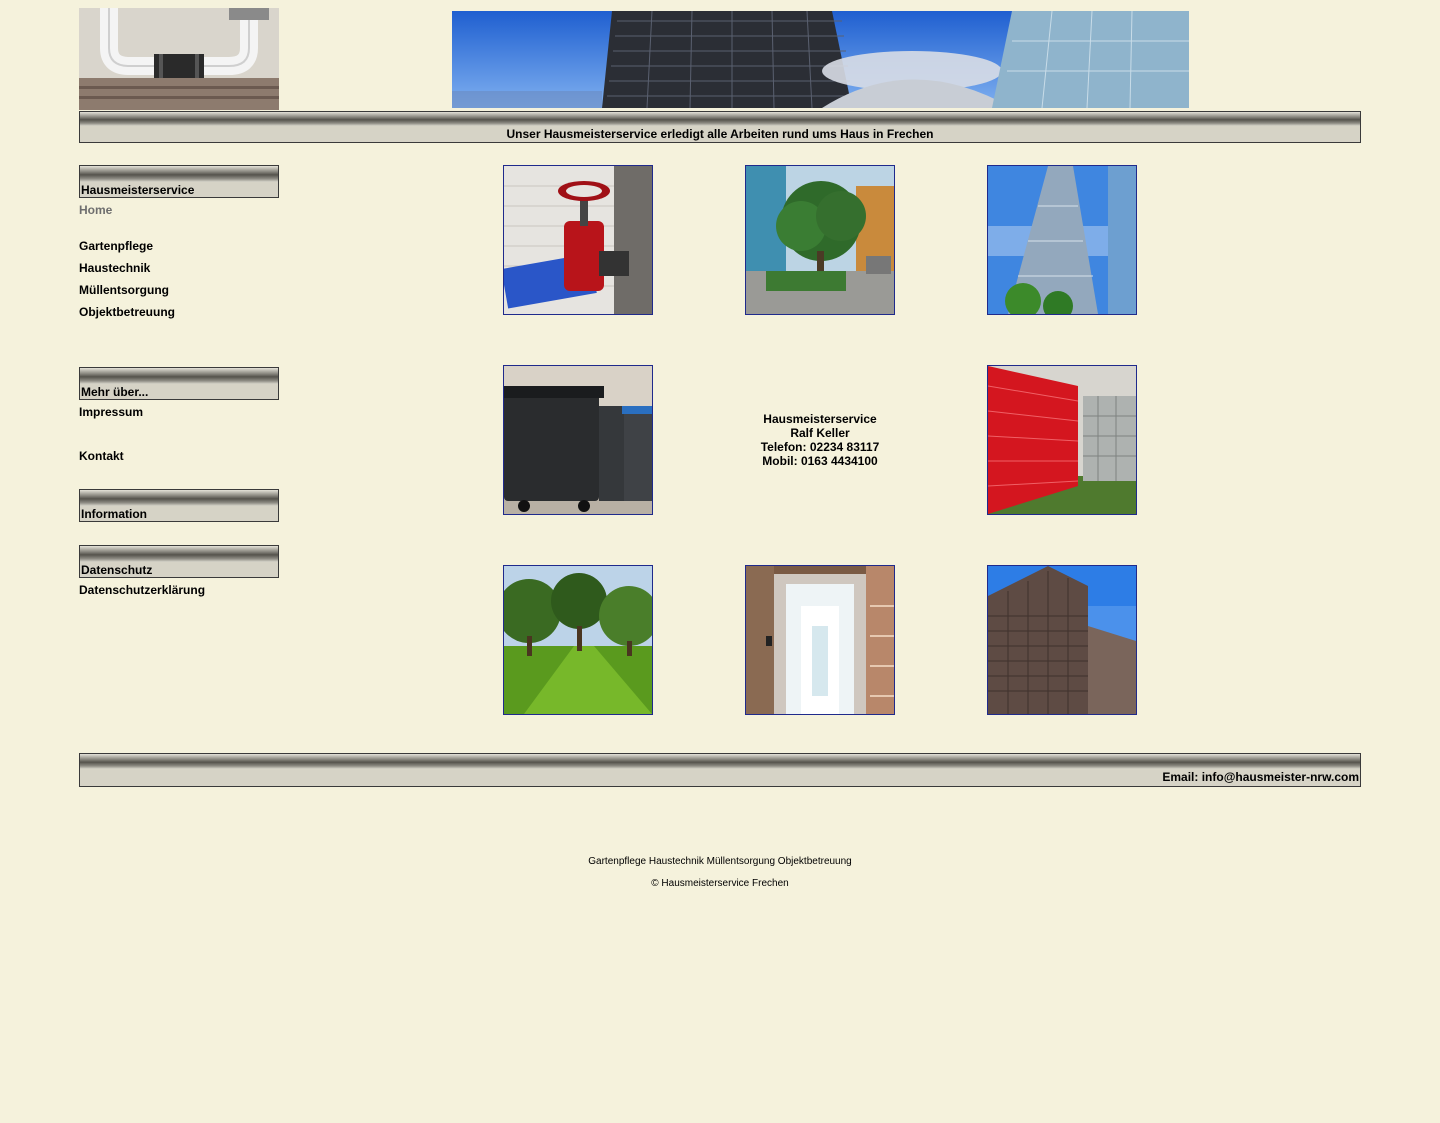 Image resolution: width=1440 pixels, height=1123 pixels. What do you see at coordinates (820, 447) in the screenshot?
I see `contact-phone: Telefon: 02234 83117` at bounding box center [820, 447].